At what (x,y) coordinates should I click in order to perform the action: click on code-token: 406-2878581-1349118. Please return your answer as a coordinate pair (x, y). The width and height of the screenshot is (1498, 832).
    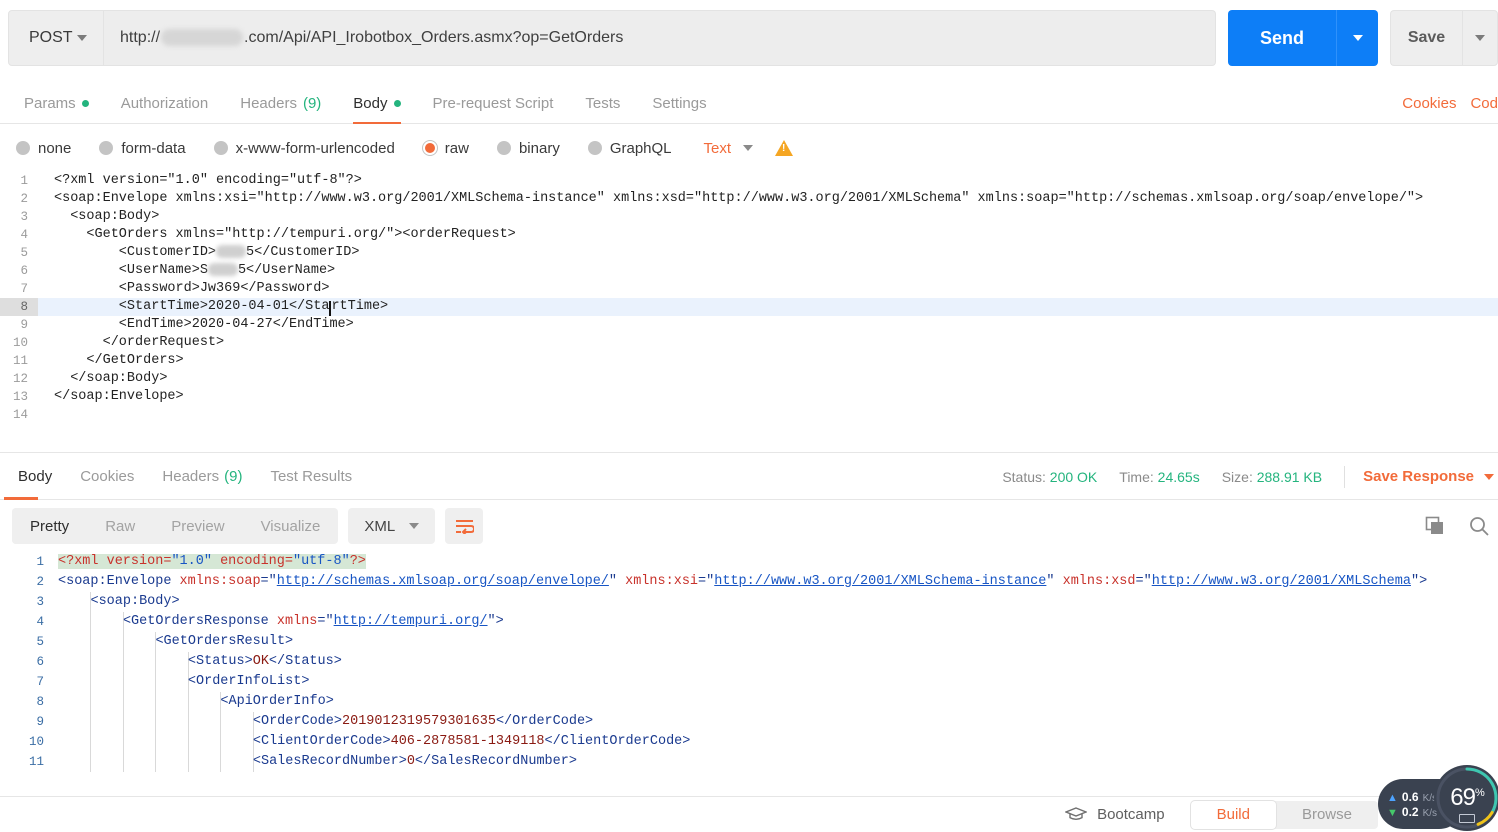
    Looking at the image, I should click on (467, 741).